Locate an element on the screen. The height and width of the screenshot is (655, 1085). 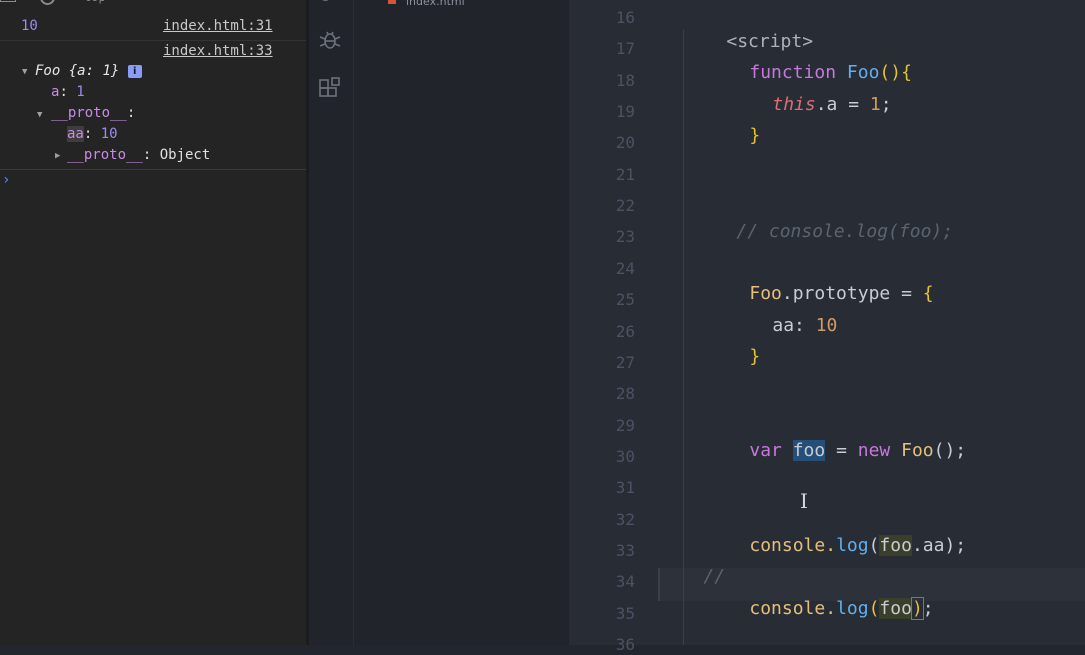
line-number: 21 is located at coordinates (625, 174).